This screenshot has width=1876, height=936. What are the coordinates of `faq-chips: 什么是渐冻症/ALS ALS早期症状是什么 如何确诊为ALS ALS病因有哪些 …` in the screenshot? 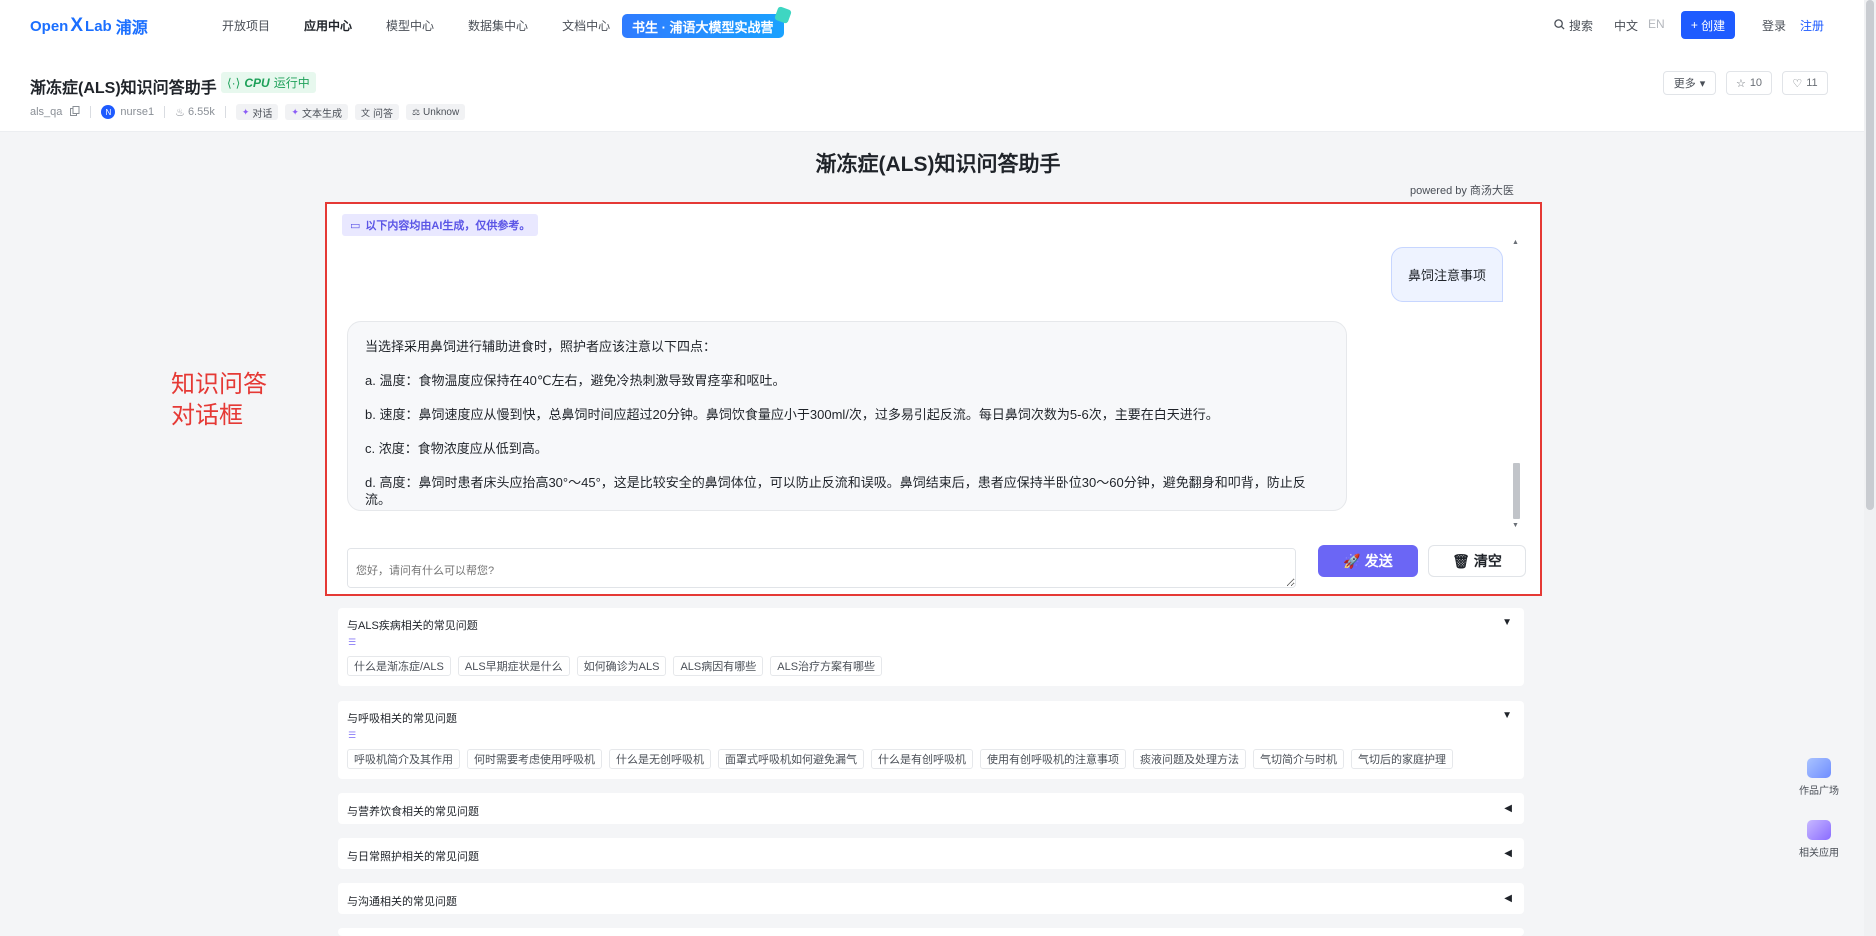 It's located at (615, 666).